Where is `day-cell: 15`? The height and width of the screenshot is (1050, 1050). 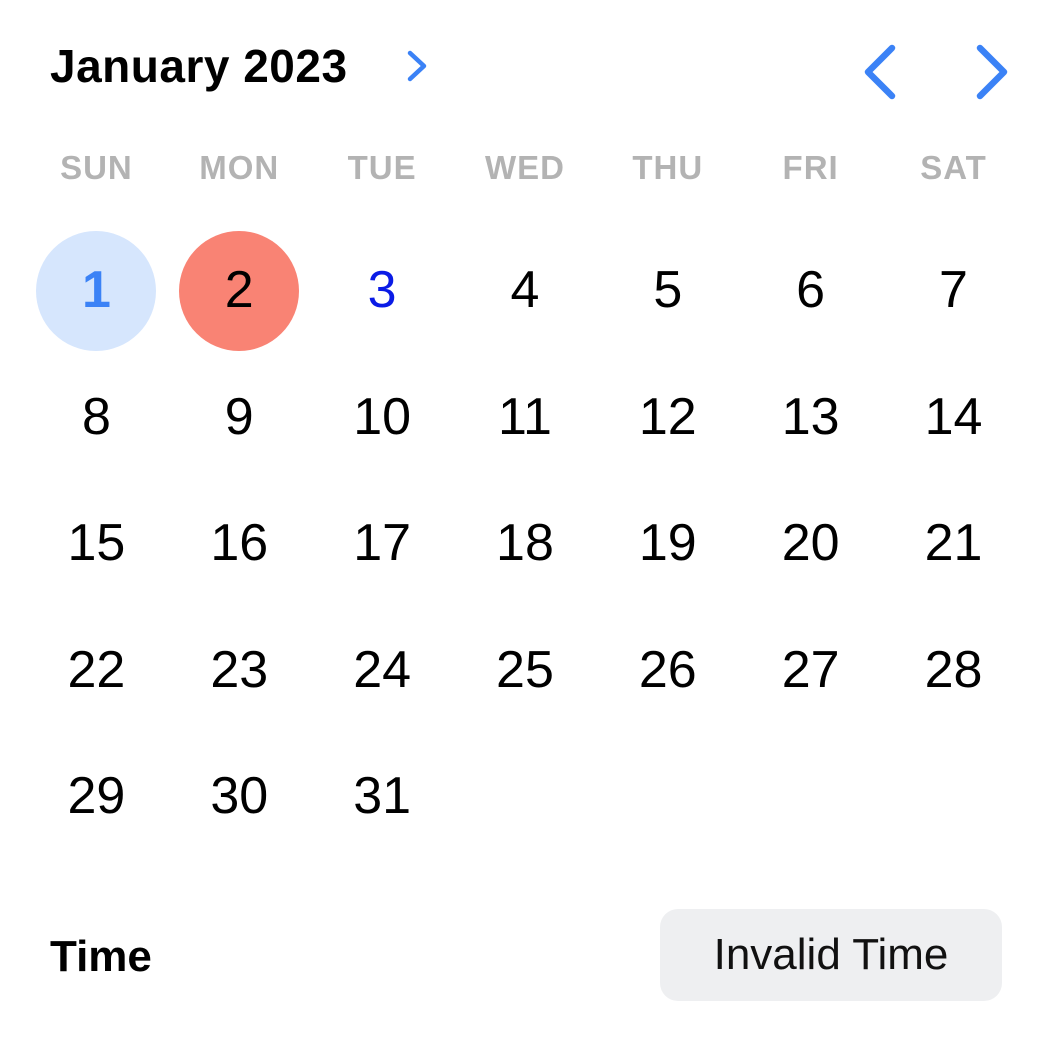
day-cell: 15 is located at coordinates (96, 544).